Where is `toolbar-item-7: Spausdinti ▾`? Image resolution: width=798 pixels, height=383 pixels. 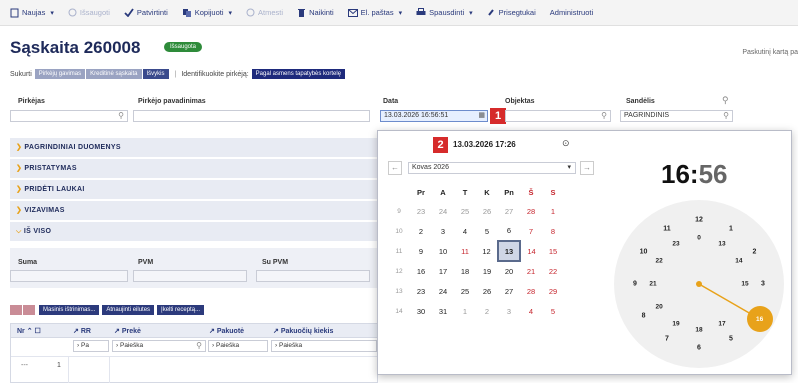 toolbar-item-7: Spausdinti ▾ is located at coordinates (444, 12).